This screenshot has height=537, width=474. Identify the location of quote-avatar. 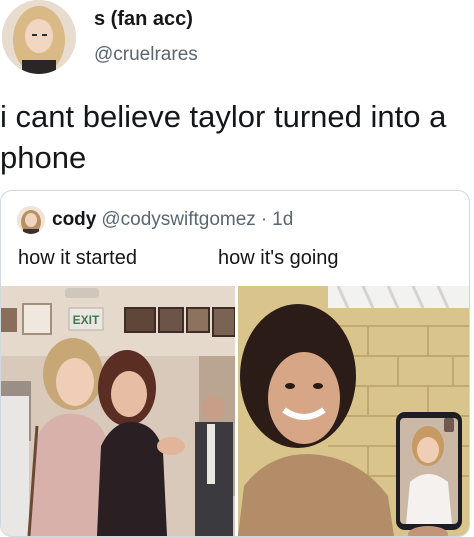
(31, 220).